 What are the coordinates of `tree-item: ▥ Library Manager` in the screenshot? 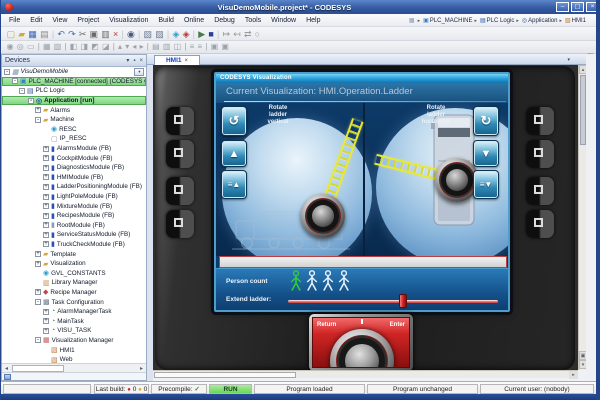 It's located at (74, 283).